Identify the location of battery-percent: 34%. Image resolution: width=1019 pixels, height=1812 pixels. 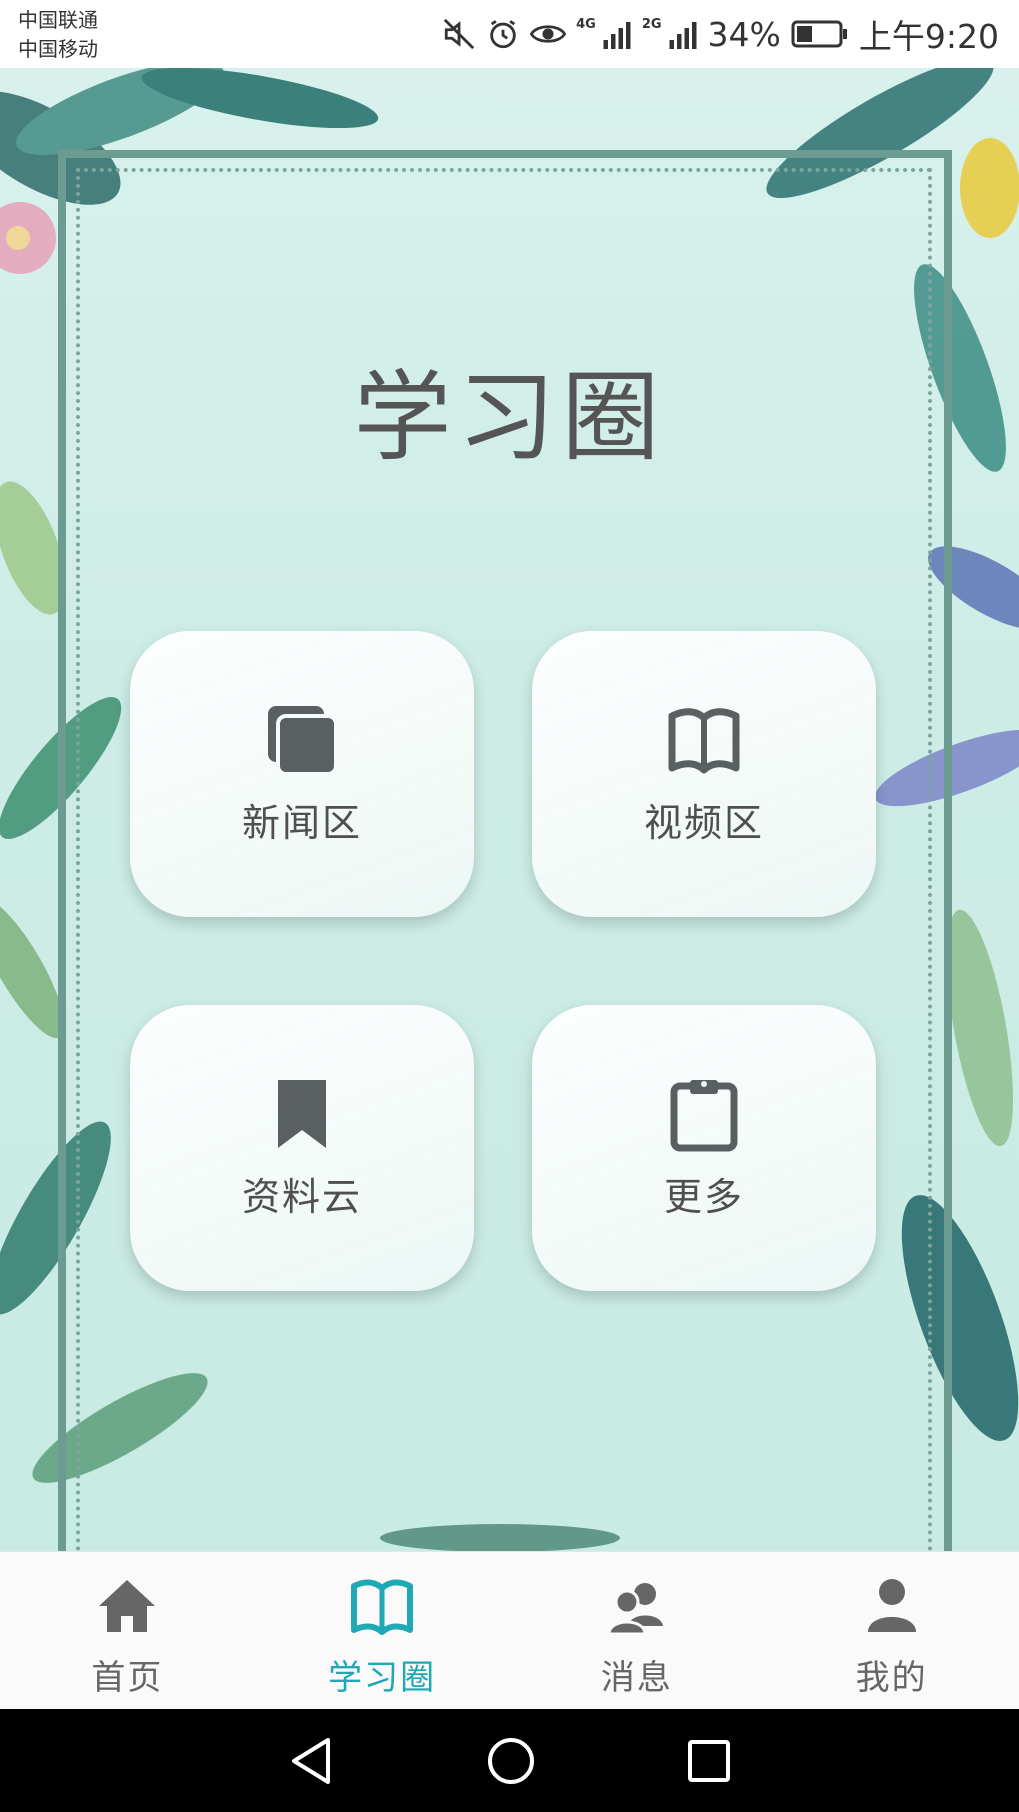
(744, 34).